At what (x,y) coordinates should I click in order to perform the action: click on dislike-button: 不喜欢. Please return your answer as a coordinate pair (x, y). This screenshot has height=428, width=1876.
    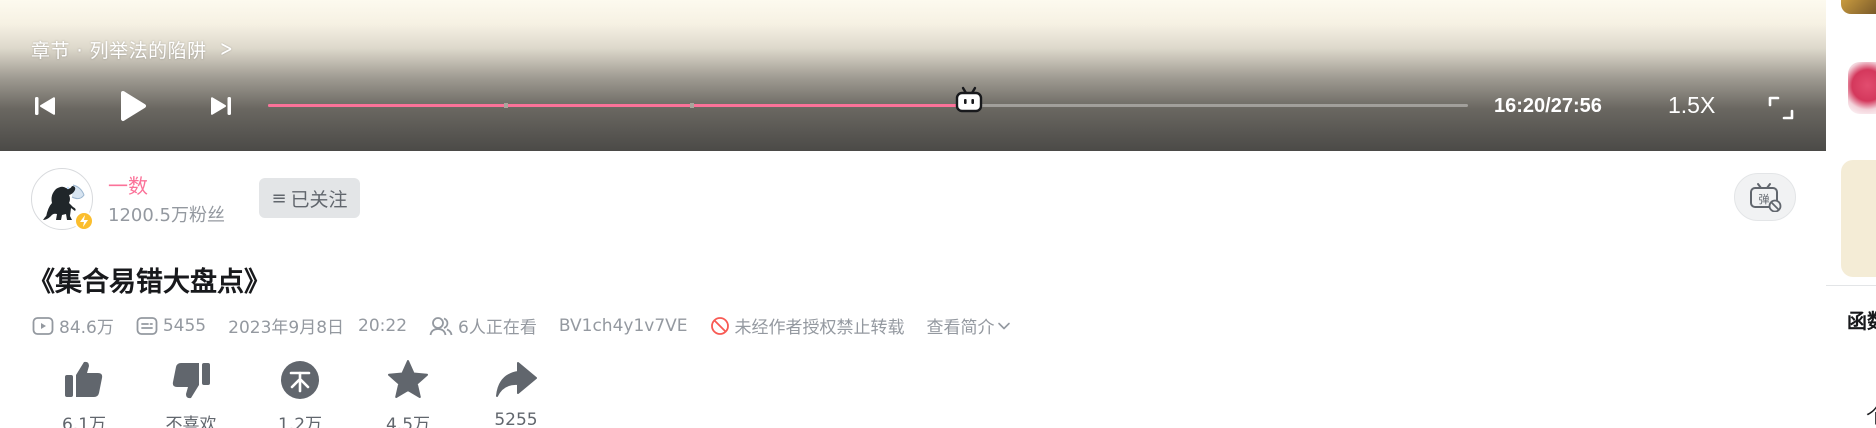
    Looking at the image, I should click on (191, 393).